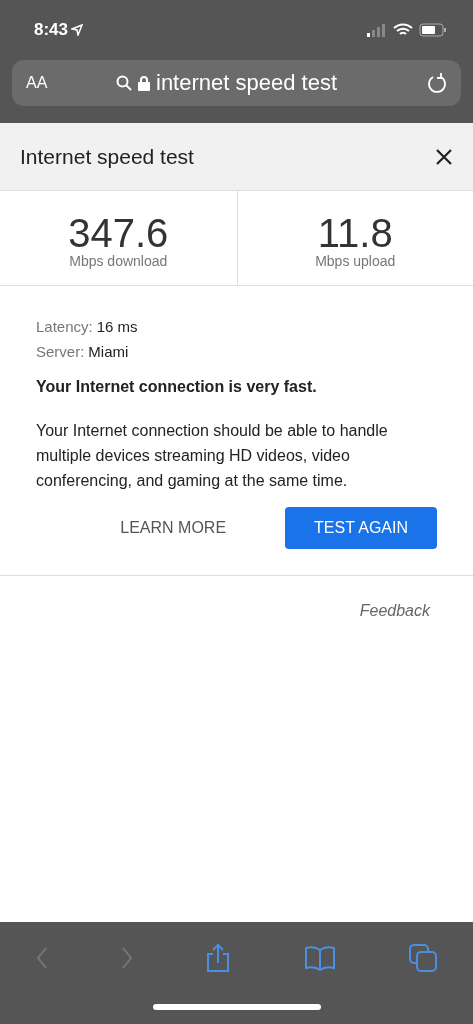 The image size is (473, 1024). Describe the element at coordinates (64, 327) in the screenshot. I see `detail-label: Latency:` at that location.